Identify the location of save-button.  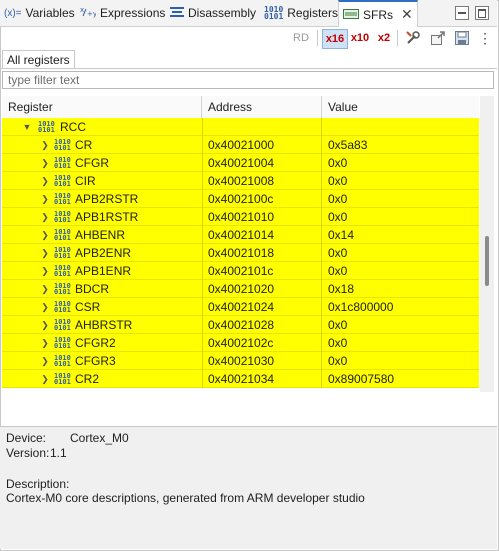
(462, 38).